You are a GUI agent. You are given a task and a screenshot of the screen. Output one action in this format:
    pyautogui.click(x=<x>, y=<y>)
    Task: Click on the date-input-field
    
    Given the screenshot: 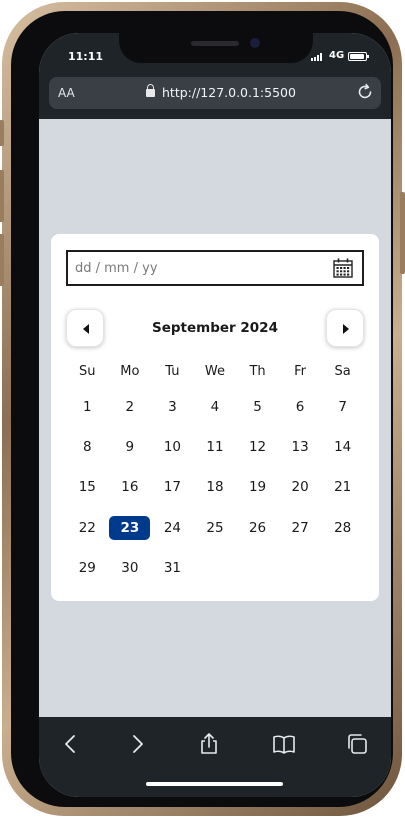 What is the action you would take?
    pyautogui.click(x=215, y=268)
    